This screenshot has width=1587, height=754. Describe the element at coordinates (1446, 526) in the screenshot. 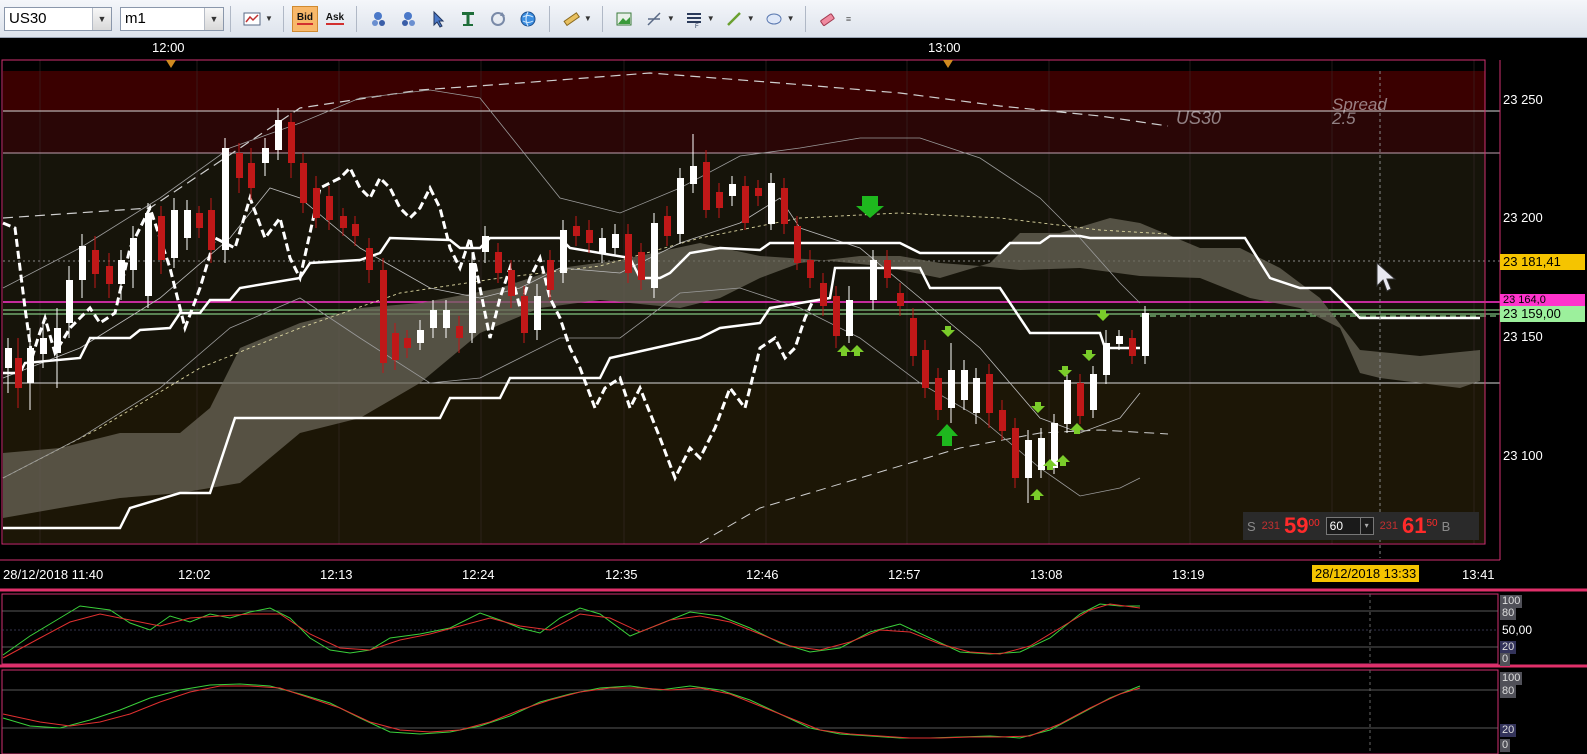

I see `buy-label: B` at that location.